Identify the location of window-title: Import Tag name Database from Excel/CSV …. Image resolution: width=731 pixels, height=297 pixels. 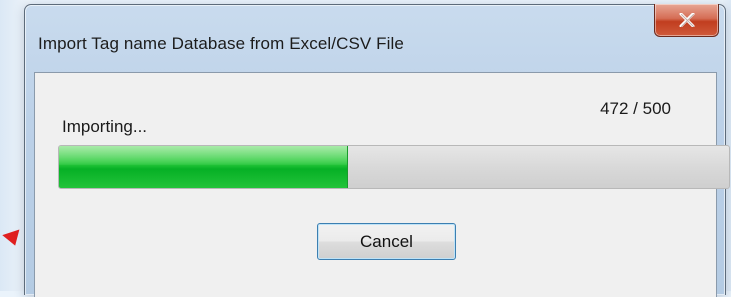
(221, 43).